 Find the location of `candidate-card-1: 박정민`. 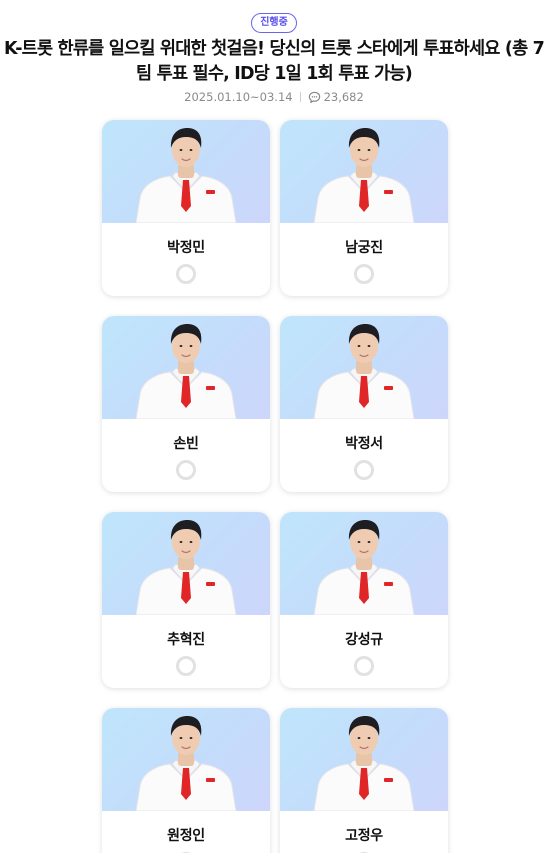

candidate-card-1: 박정민 is located at coordinates (186, 208).